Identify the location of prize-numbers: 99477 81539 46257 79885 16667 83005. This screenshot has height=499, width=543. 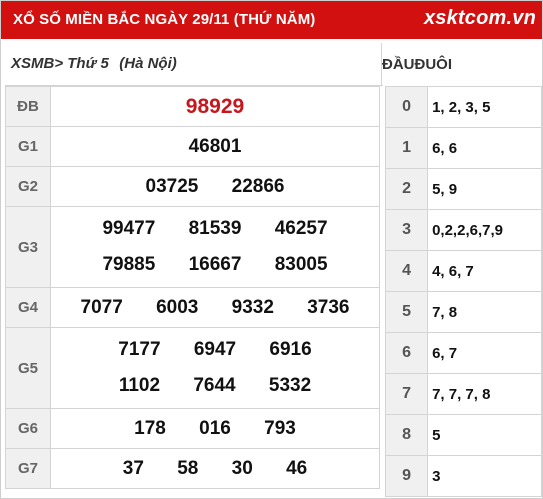
(215, 247).